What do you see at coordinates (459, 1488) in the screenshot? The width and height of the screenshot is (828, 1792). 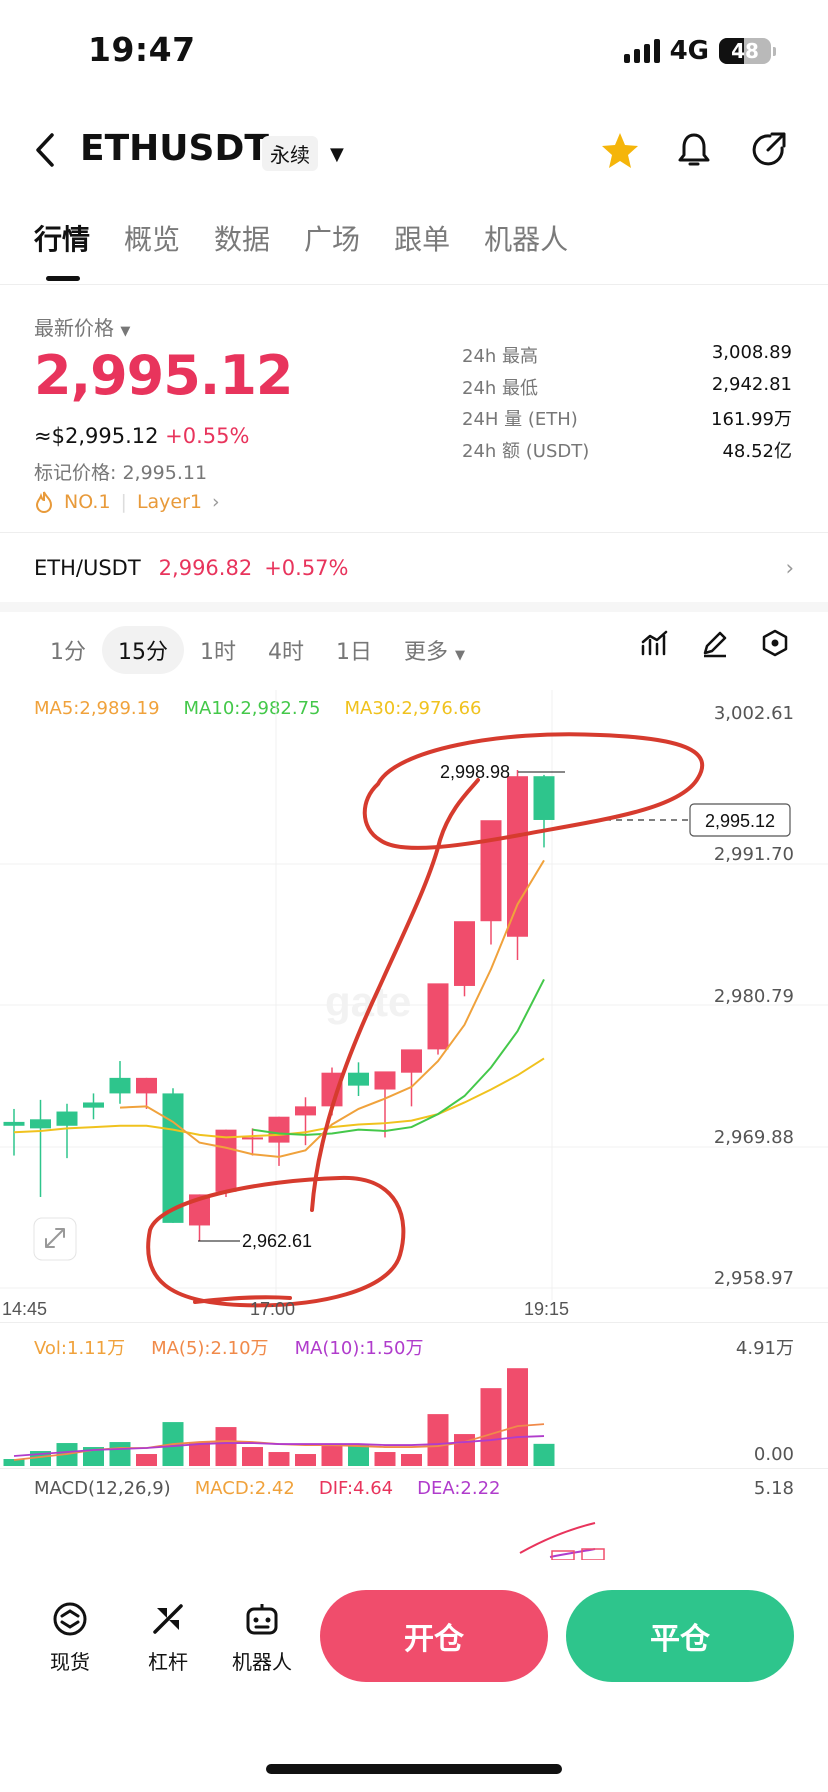 I see `dea-value: DEA:2.22` at bounding box center [459, 1488].